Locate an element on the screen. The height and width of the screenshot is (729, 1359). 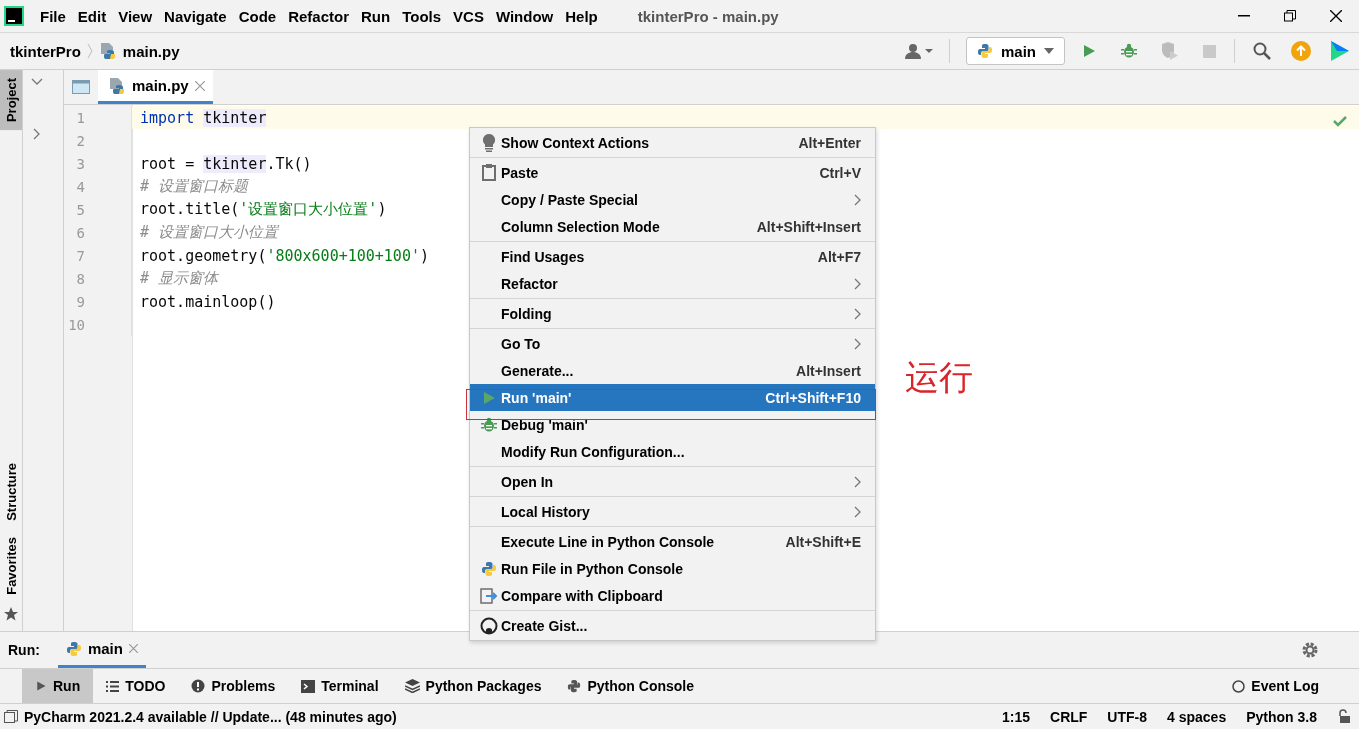
menu-item: Local History is located at coordinates (672, 511).